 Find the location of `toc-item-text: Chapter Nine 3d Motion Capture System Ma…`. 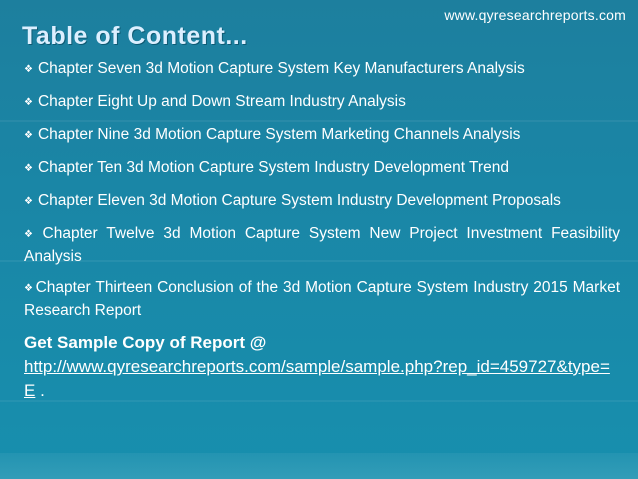

toc-item-text: Chapter Nine 3d Motion Capture System Ma… is located at coordinates (279, 134).